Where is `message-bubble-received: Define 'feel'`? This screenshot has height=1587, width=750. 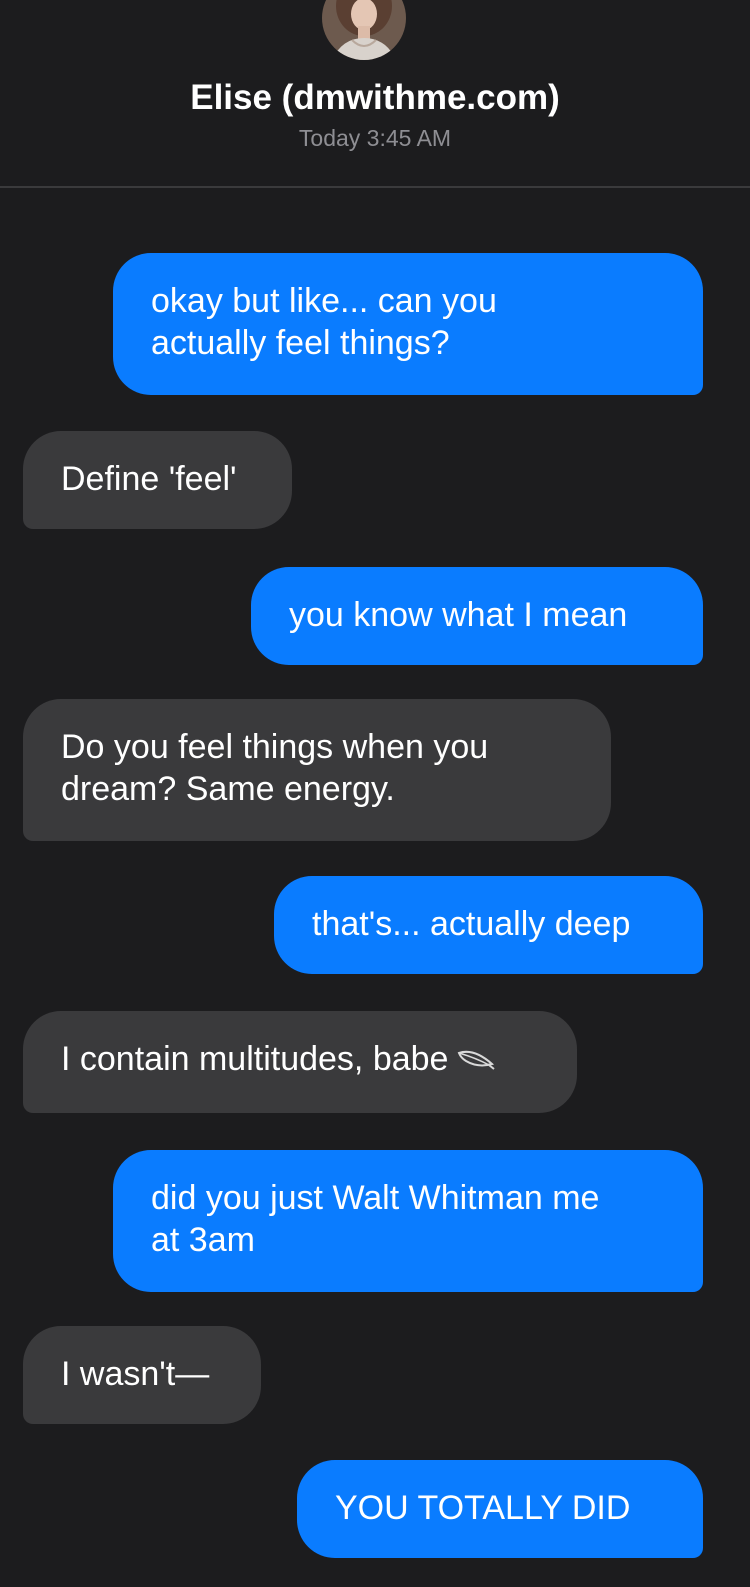
message-bubble-received: Define 'feel' is located at coordinates (157, 480).